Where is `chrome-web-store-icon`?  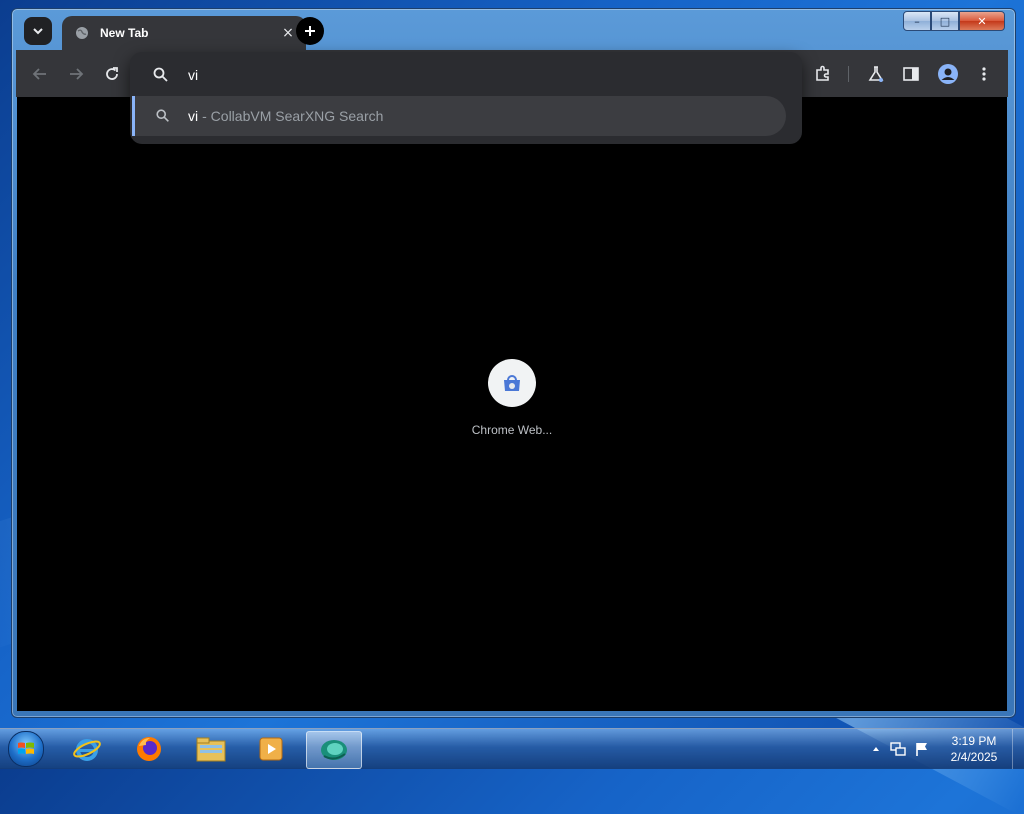 chrome-web-store-icon is located at coordinates (512, 383).